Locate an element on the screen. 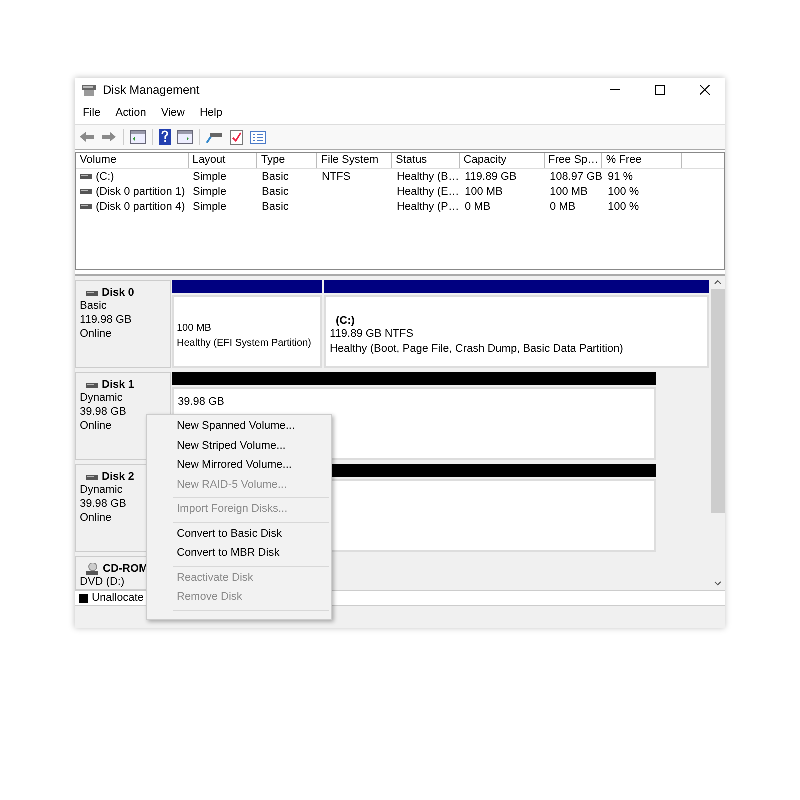  column-header: File System is located at coordinates (354, 160).